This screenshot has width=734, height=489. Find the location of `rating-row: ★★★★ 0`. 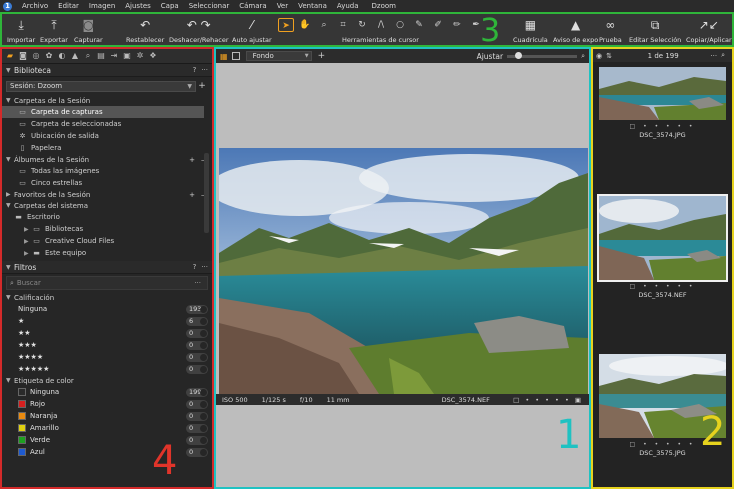

rating-row: ★★★★ 0 is located at coordinates (107, 357).